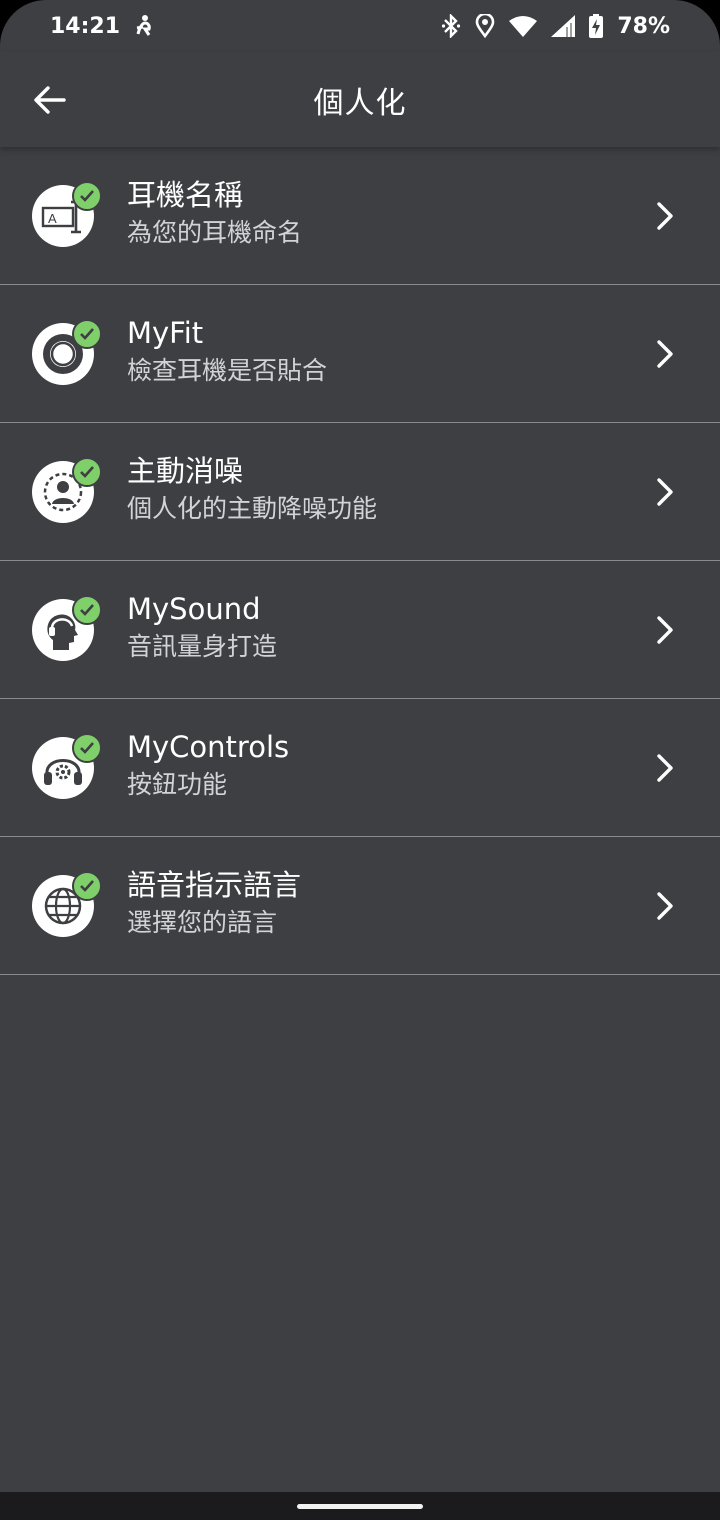 The image size is (720, 1520). What do you see at coordinates (208, 747) in the screenshot?
I see `item-title: MyControls` at bounding box center [208, 747].